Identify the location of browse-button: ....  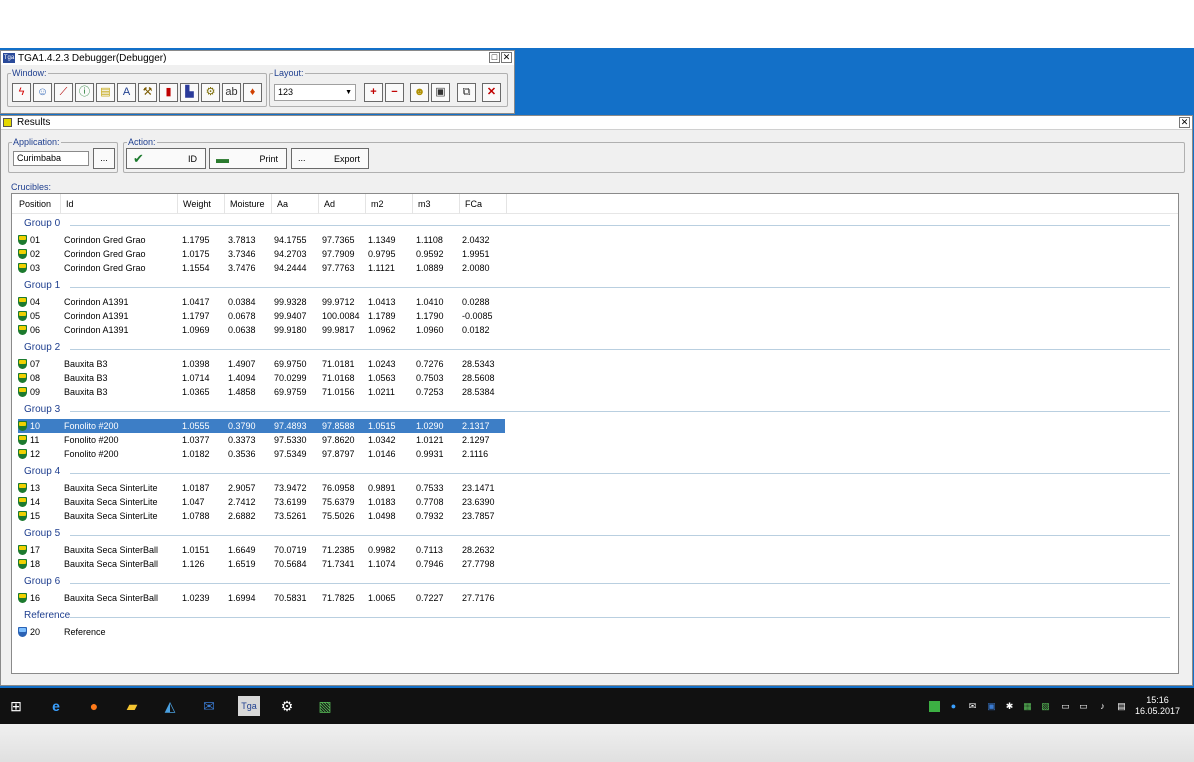
(104, 158).